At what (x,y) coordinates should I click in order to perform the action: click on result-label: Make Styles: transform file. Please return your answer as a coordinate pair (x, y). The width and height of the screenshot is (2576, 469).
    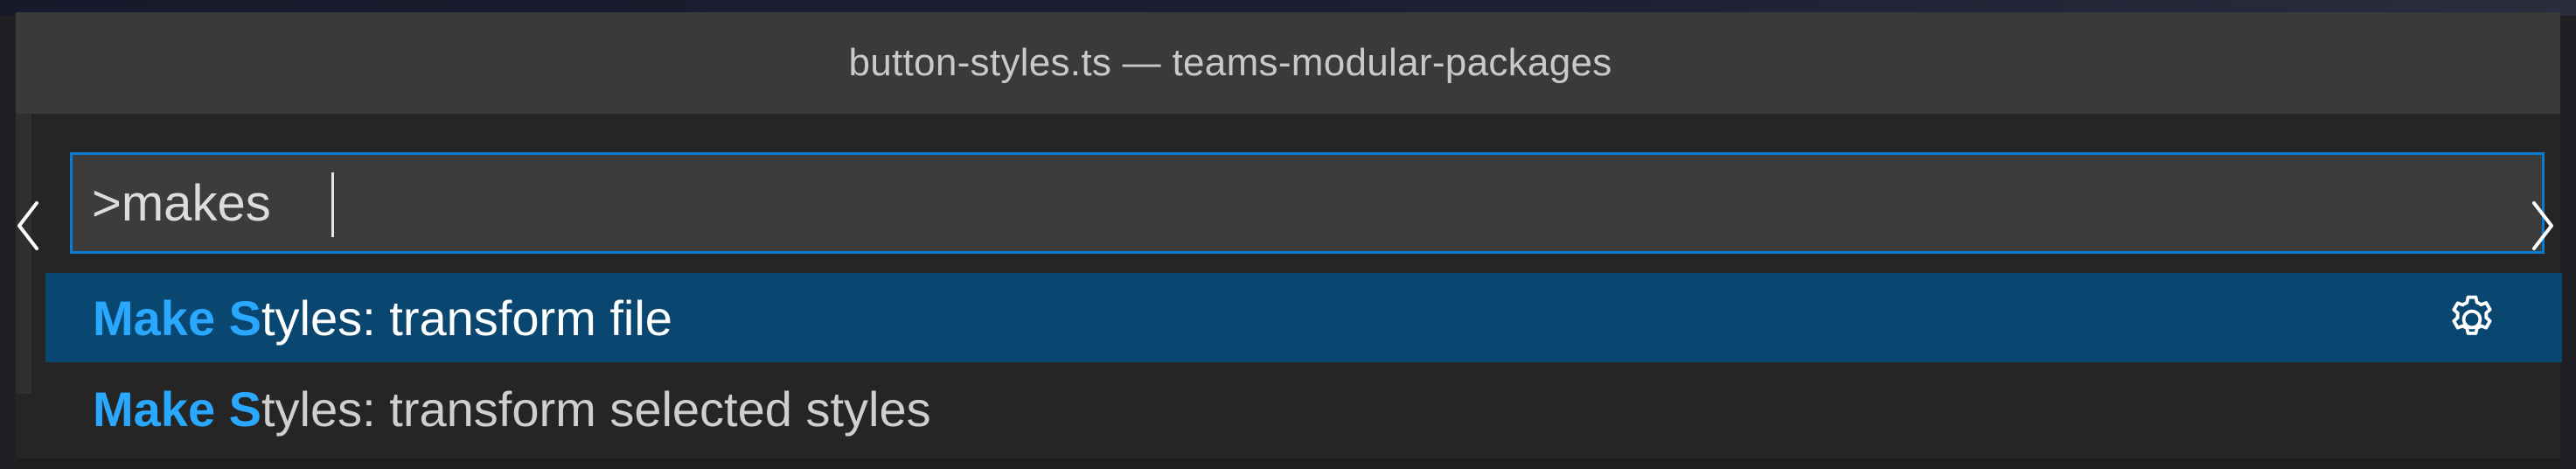
    Looking at the image, I should click on (382, 318).